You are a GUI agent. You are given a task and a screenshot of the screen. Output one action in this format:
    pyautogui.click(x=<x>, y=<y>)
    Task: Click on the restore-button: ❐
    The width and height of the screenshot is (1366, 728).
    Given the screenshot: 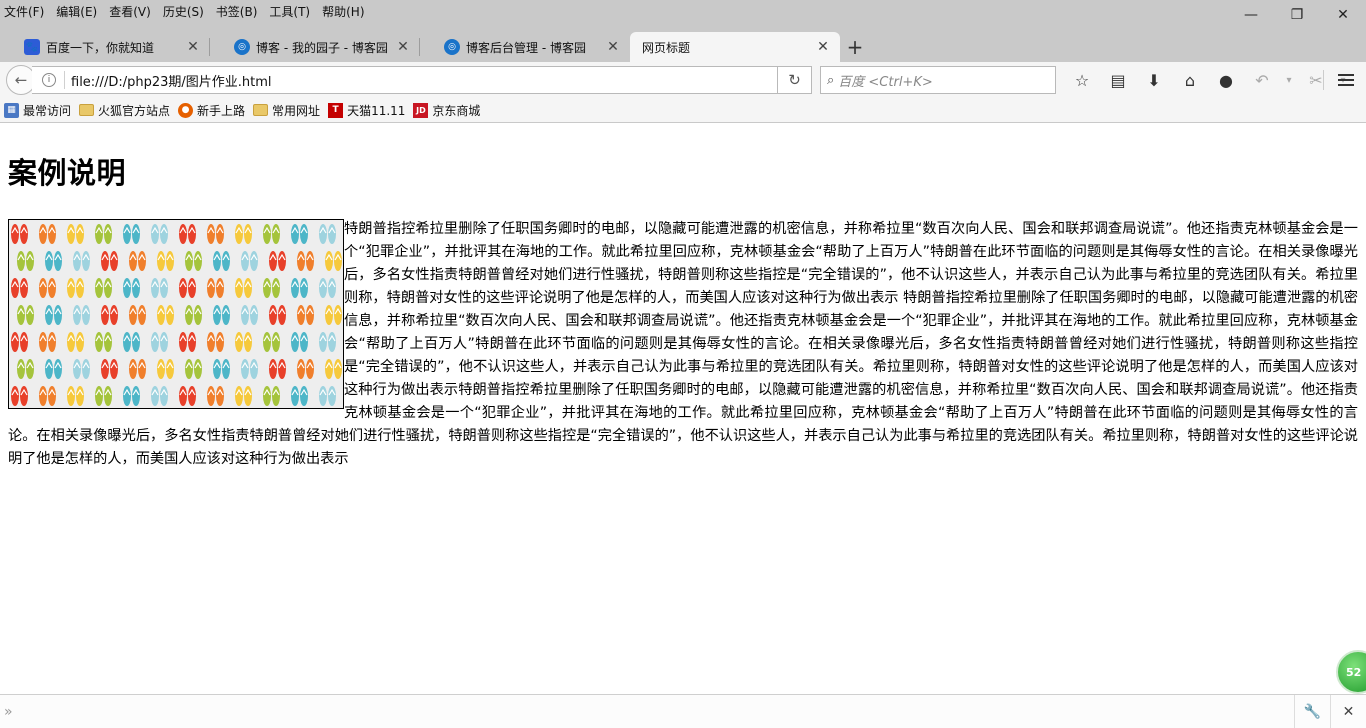 What is the action you would take?
    pyautogui.click(x=1297, y=15)
    